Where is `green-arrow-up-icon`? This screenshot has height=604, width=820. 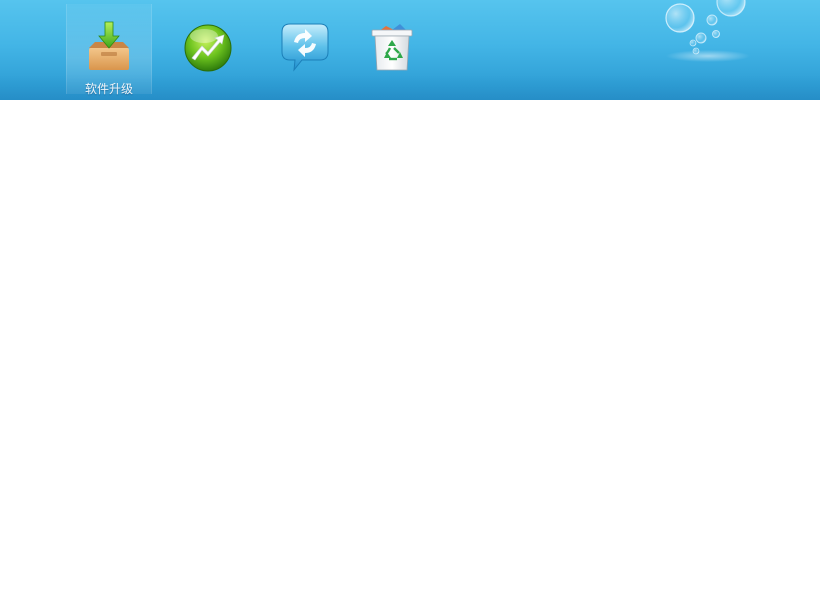
green-arrow-up-icon is located at coordinates (208, 48).